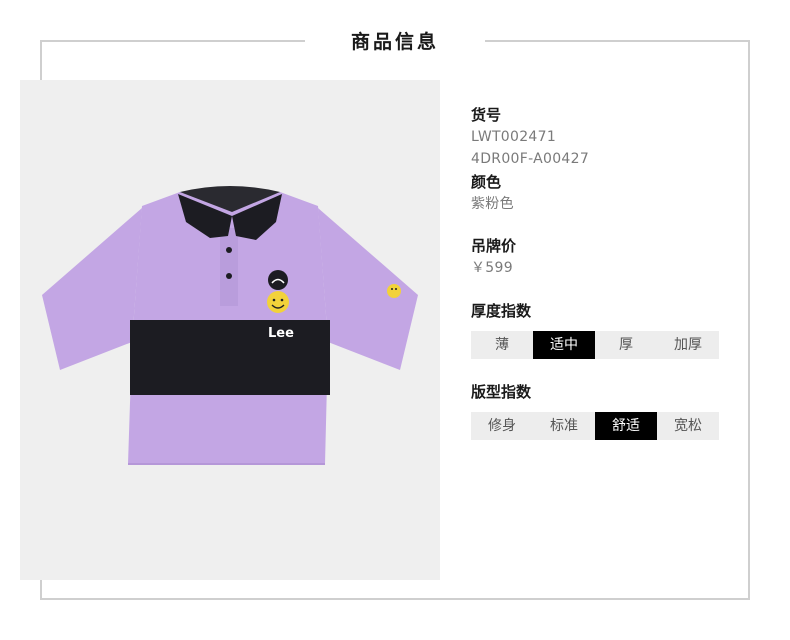 The image size is (790, 640). I want to click on thickness-block: 厚度指数 薄 适中 厚 加厚, so click(595, 329).